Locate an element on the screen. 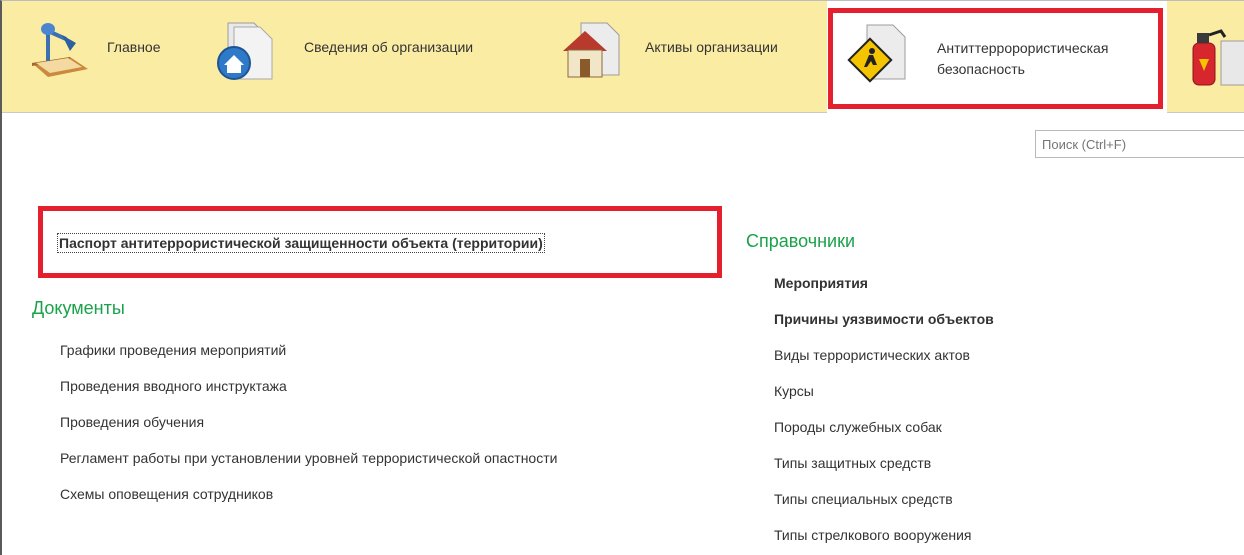  documents-item-notification-schemes: Схемы оповещения сотрудников is located at coordinates (166, 494).